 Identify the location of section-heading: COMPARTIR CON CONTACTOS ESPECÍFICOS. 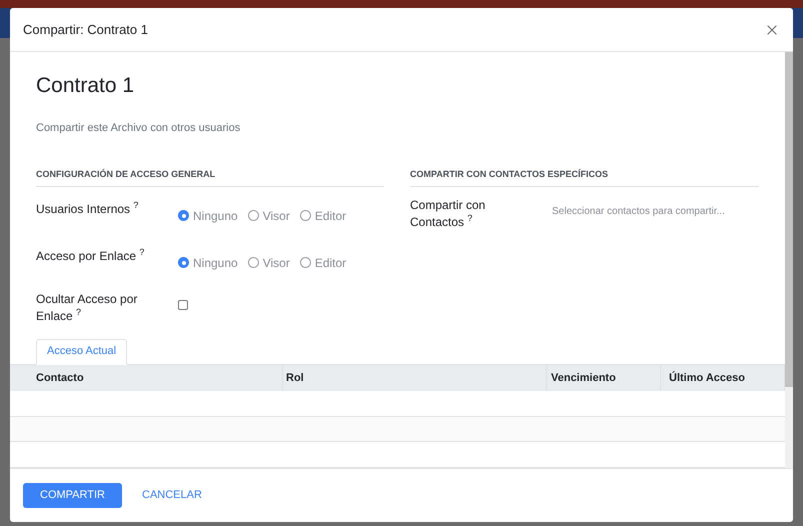
(584, 177).